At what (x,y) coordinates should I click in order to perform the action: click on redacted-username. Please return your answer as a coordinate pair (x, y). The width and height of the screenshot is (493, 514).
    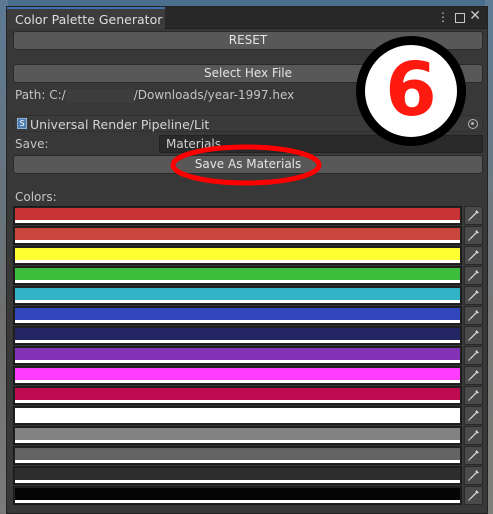
    Looking at the image, I should click on (99, 95).